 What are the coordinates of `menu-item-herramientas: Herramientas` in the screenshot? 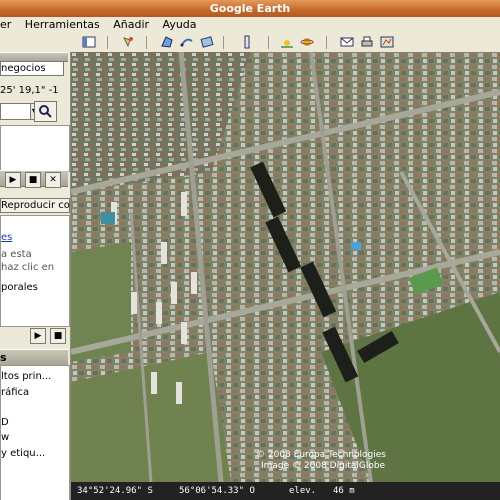 It's located at (62, 24).